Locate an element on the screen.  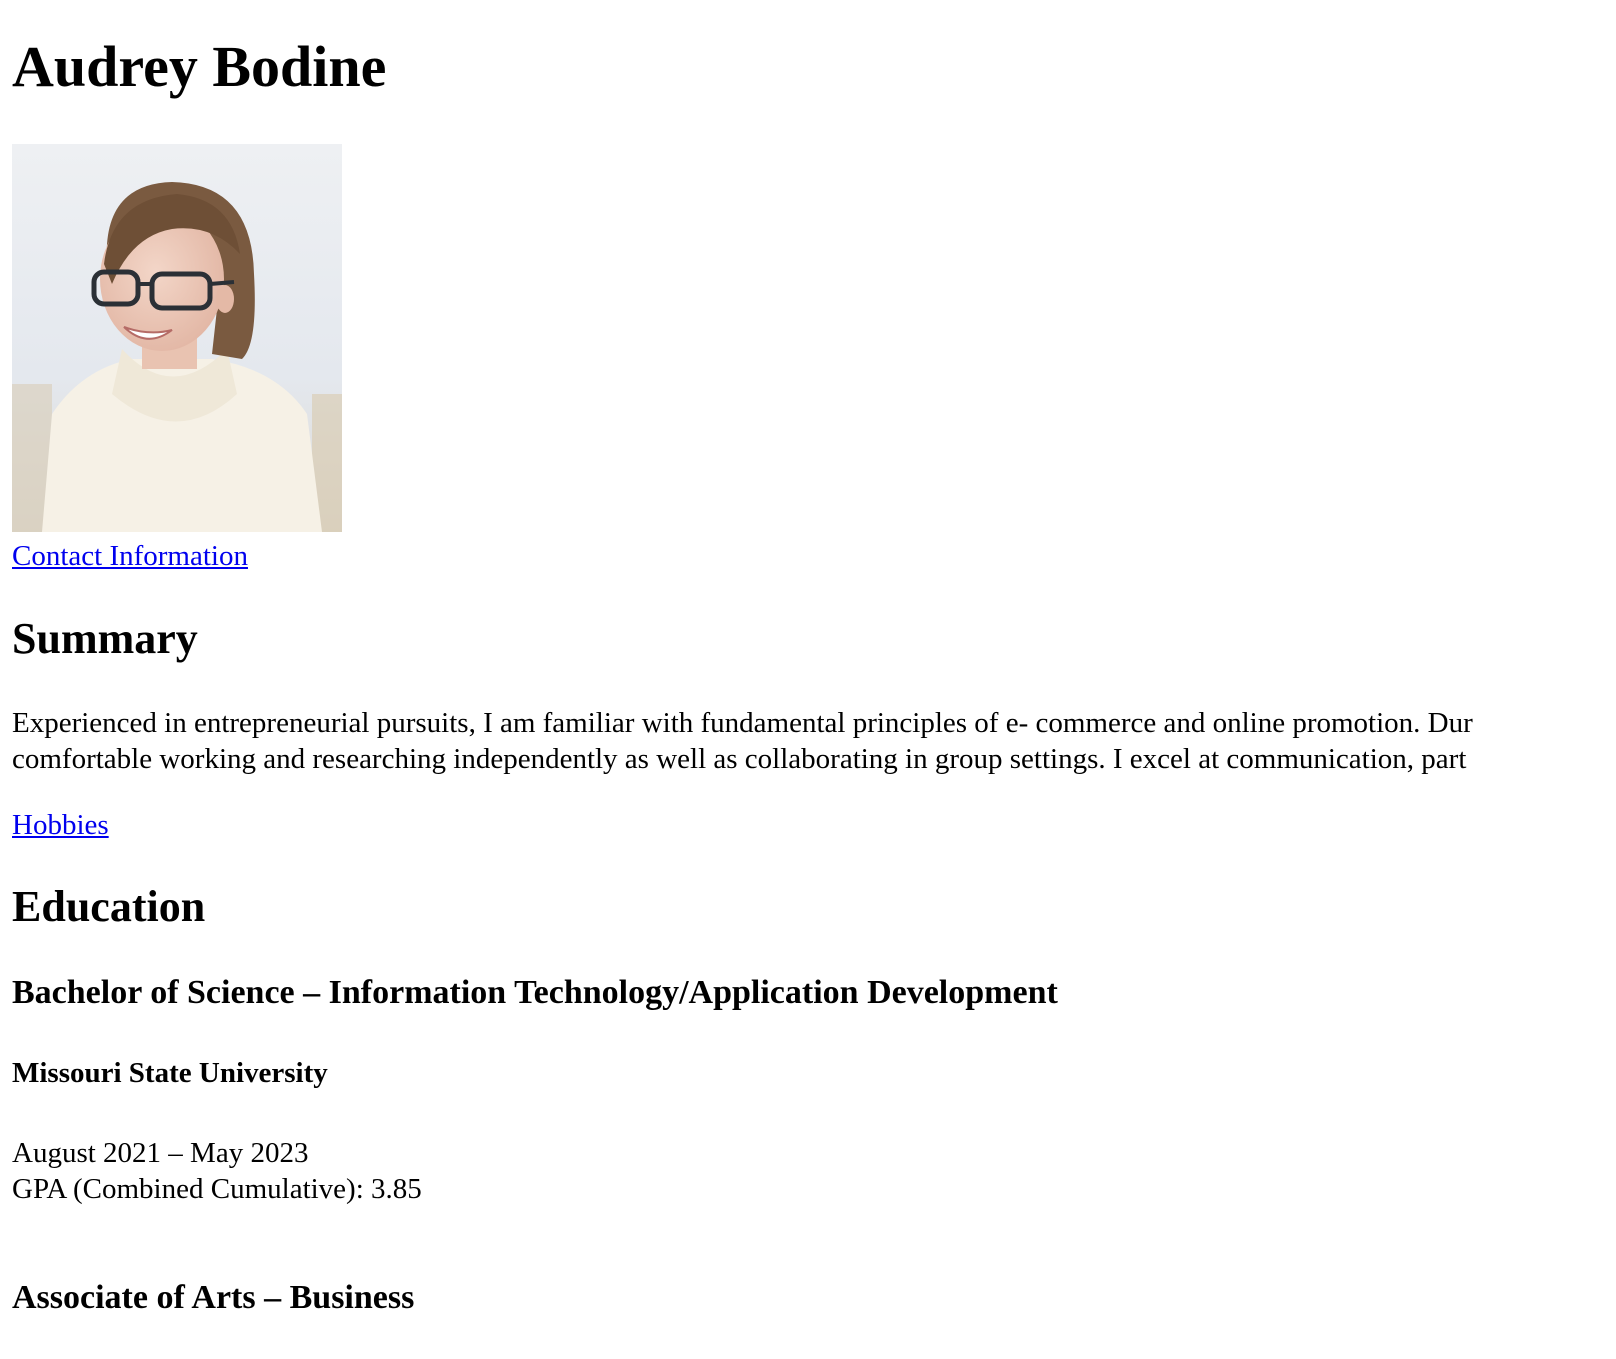
contact-information-link: Contact Information is located at coordinates (130, 556).